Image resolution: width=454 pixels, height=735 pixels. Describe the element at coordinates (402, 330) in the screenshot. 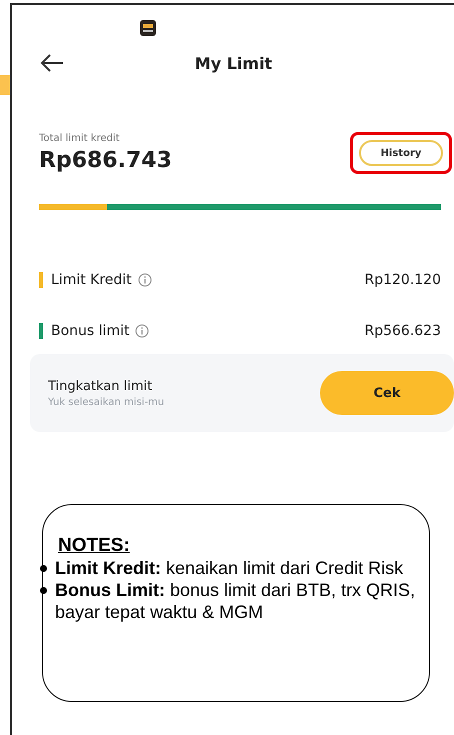

I see `limit-value: Rp566.623` at that location.